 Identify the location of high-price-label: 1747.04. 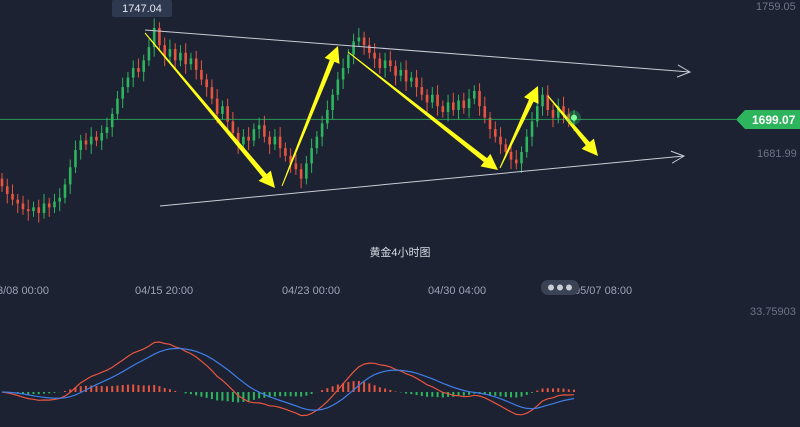
(142, 9).